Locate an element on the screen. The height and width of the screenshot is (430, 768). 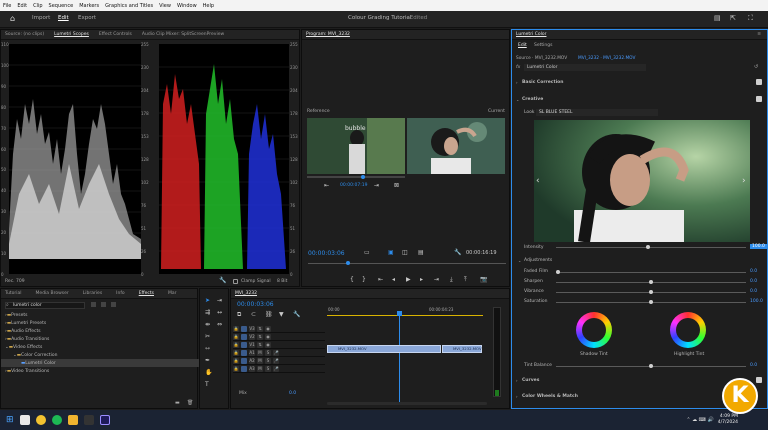
reset-icon: ↺ is located at coordinates (756, 67).